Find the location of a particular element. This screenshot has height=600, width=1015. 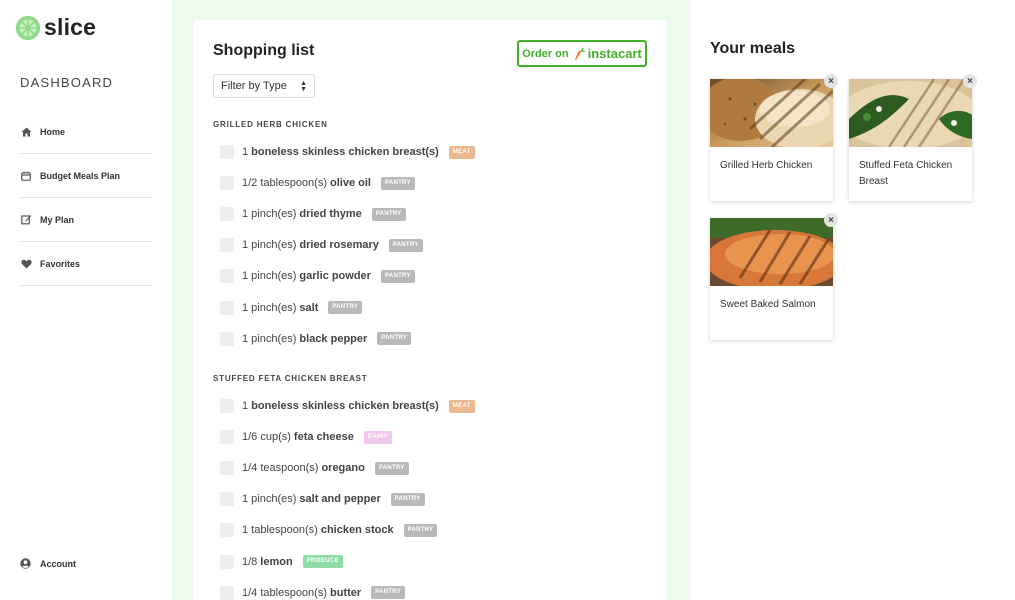

filter-by-type-select: Filter by Type ▲ ▼ is located at coordinates (264, 86).